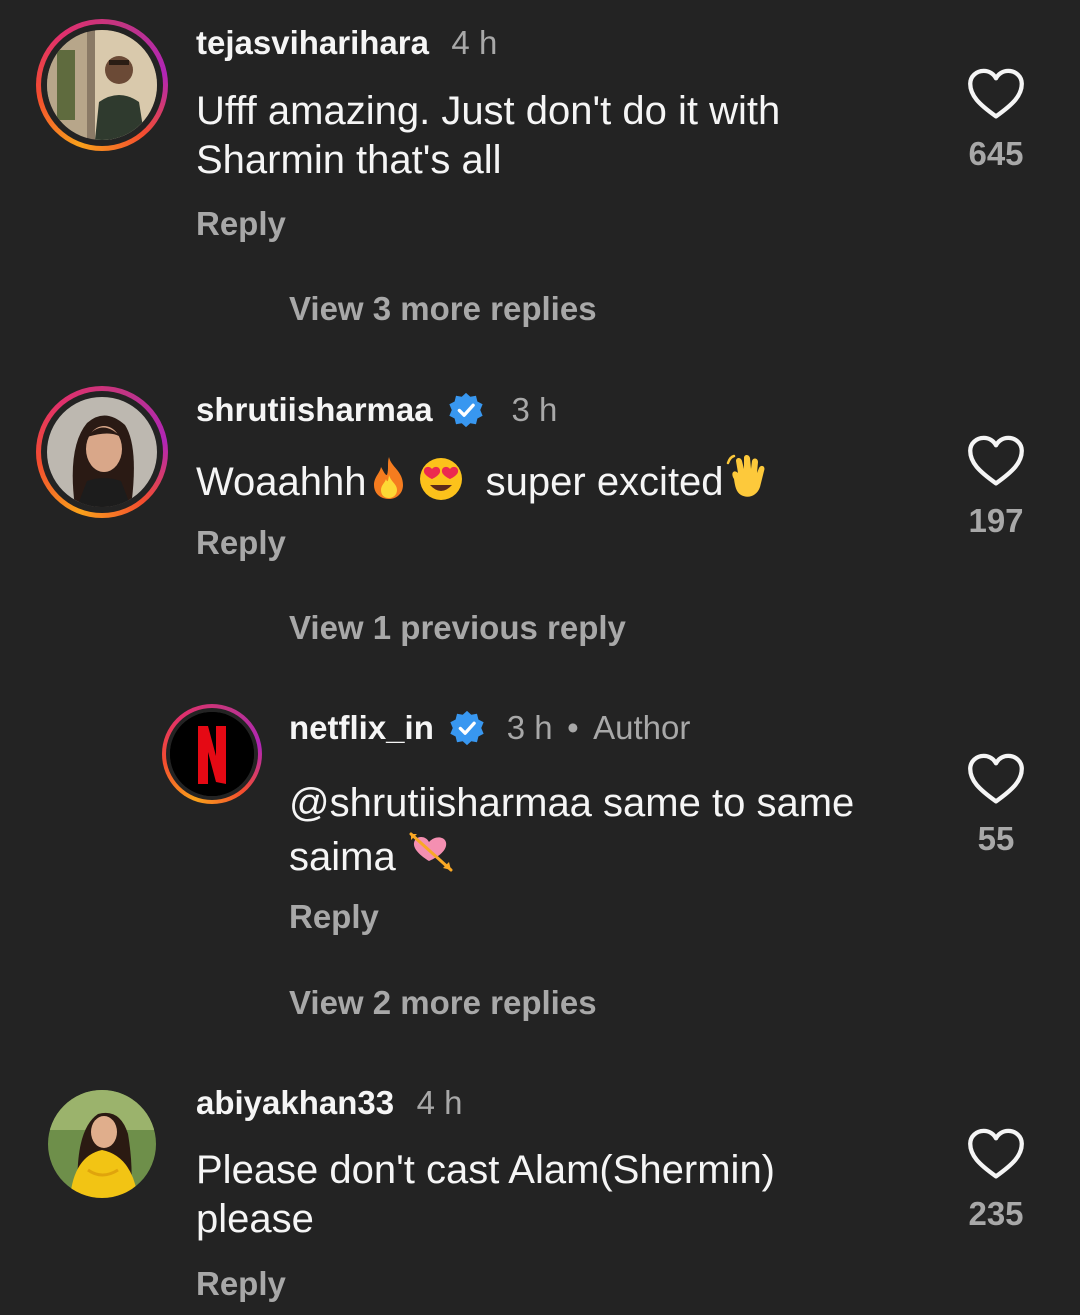 The width and height of the screenshot is (1080, 1315). I want to click on like-count: 55, so click(996, 838).